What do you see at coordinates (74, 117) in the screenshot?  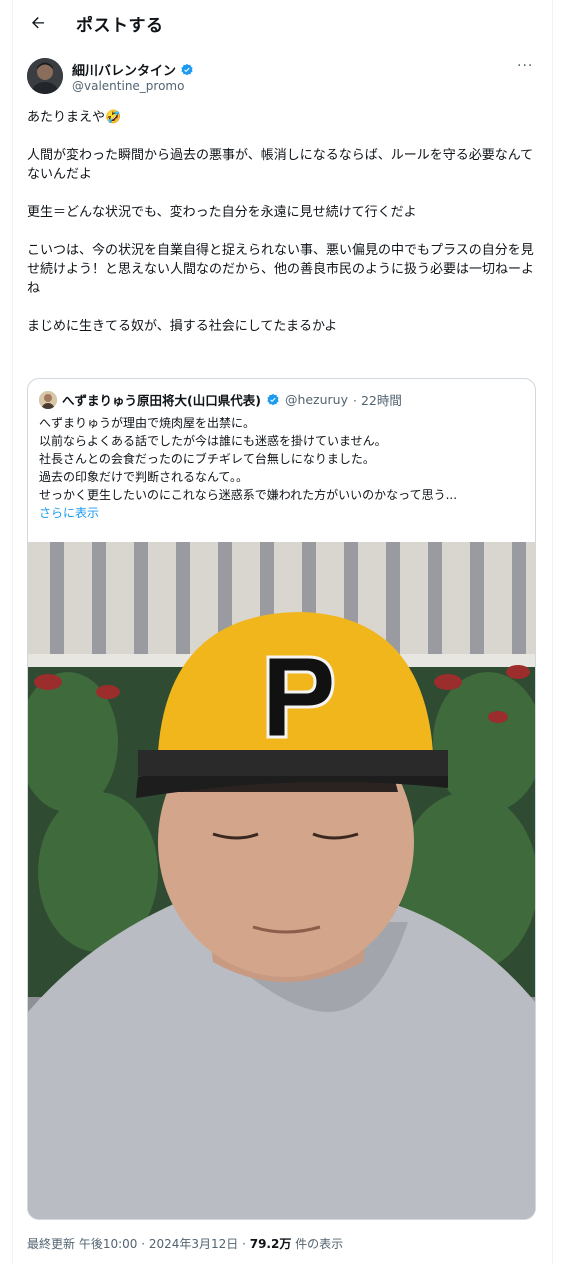 I see `post-paragraph: あたりまえや🤣` at bounding box center [74, 117].